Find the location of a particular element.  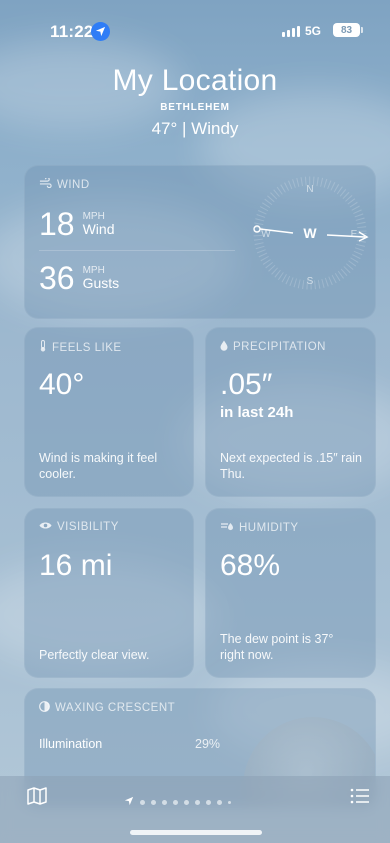

status-bar: 11:22 5G 83 is located at coordinates (195, 28).